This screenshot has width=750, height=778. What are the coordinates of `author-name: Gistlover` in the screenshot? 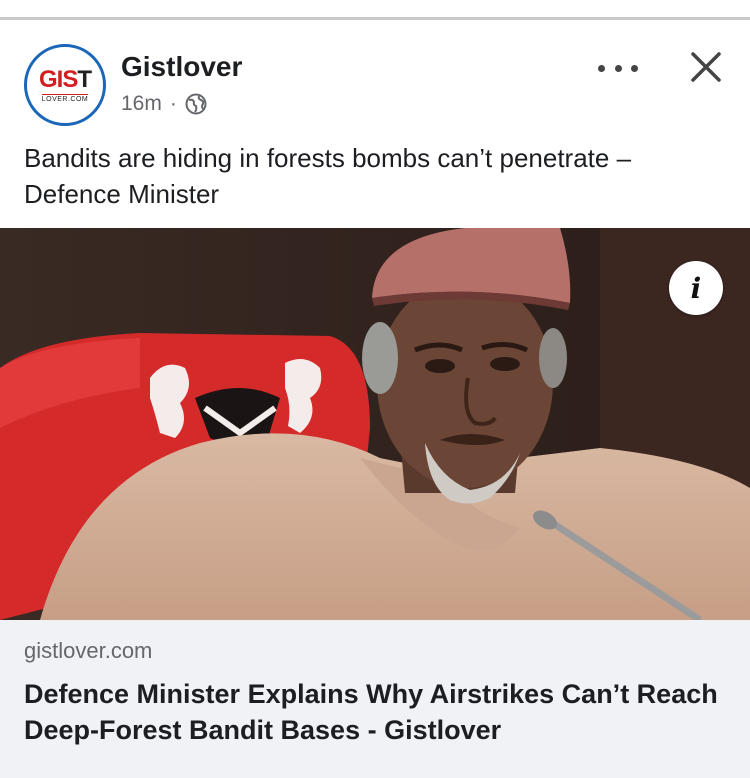 It's located at (181, 67).